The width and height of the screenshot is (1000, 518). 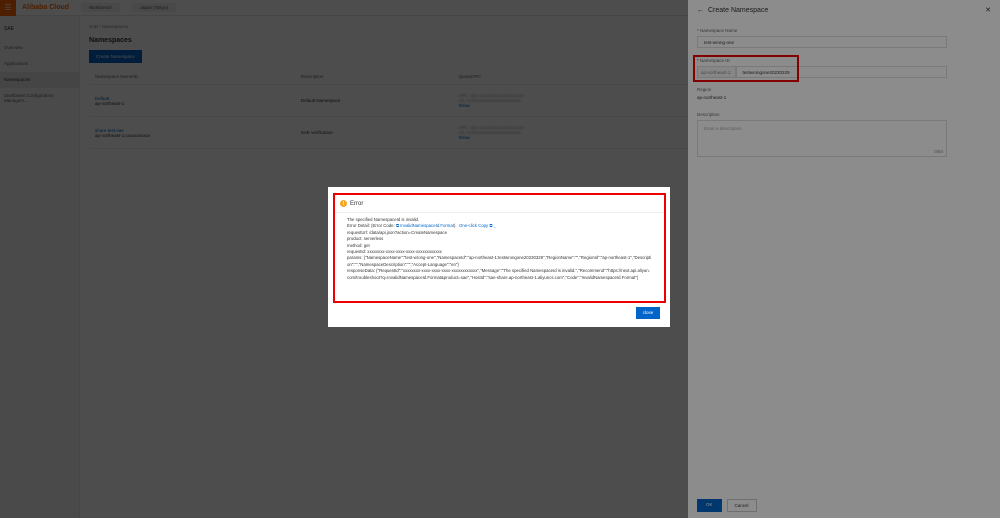 What do you see at coordinates (474, 226) in the screenshot?
I see `copy-label: One-click Copy` at bounding box center [474, 226].